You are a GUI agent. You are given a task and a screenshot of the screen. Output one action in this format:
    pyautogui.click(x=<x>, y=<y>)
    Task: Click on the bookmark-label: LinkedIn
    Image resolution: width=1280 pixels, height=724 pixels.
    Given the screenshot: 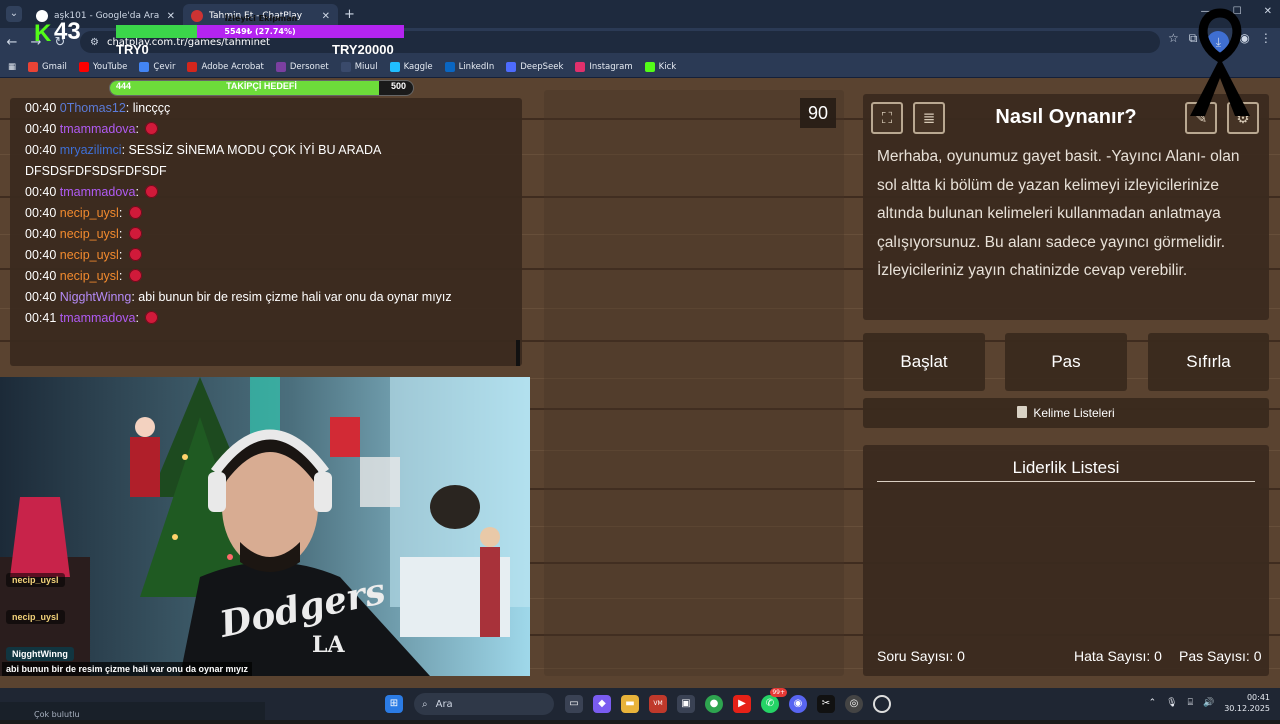 What is the action you would take?
    pyautogui.click(x=476, y=66)
    